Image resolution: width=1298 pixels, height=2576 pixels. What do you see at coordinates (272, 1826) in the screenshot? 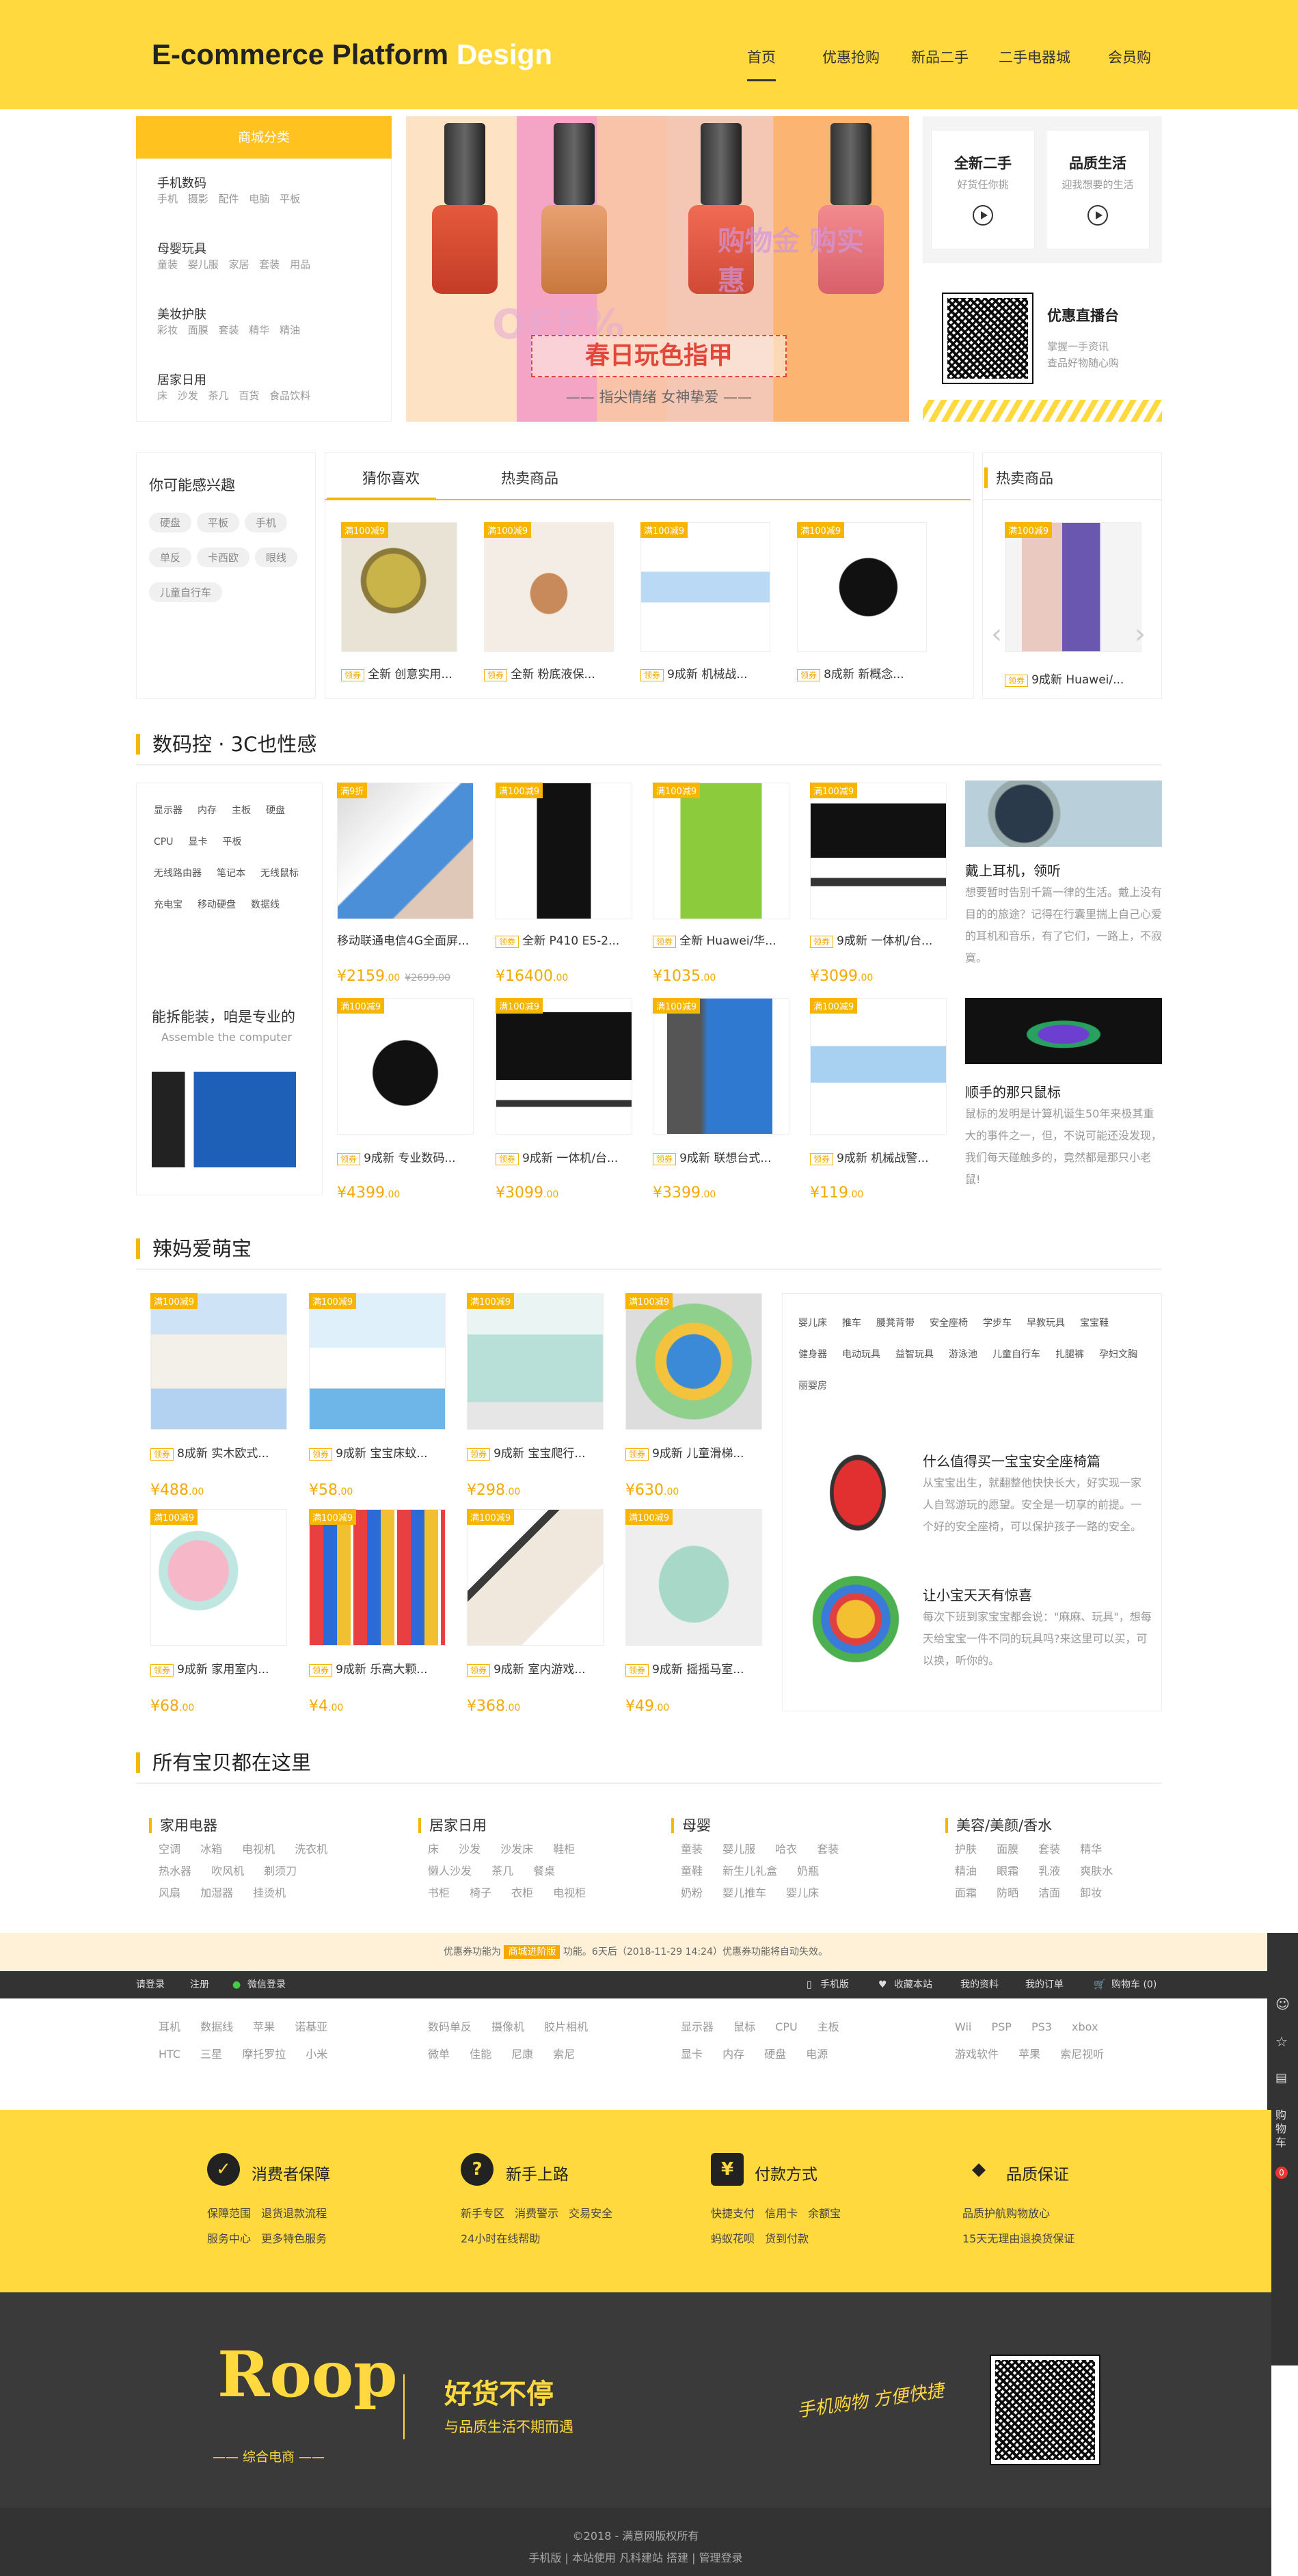
I see `goods-column-head: 家用电器` at bounding box center [272, 1826].